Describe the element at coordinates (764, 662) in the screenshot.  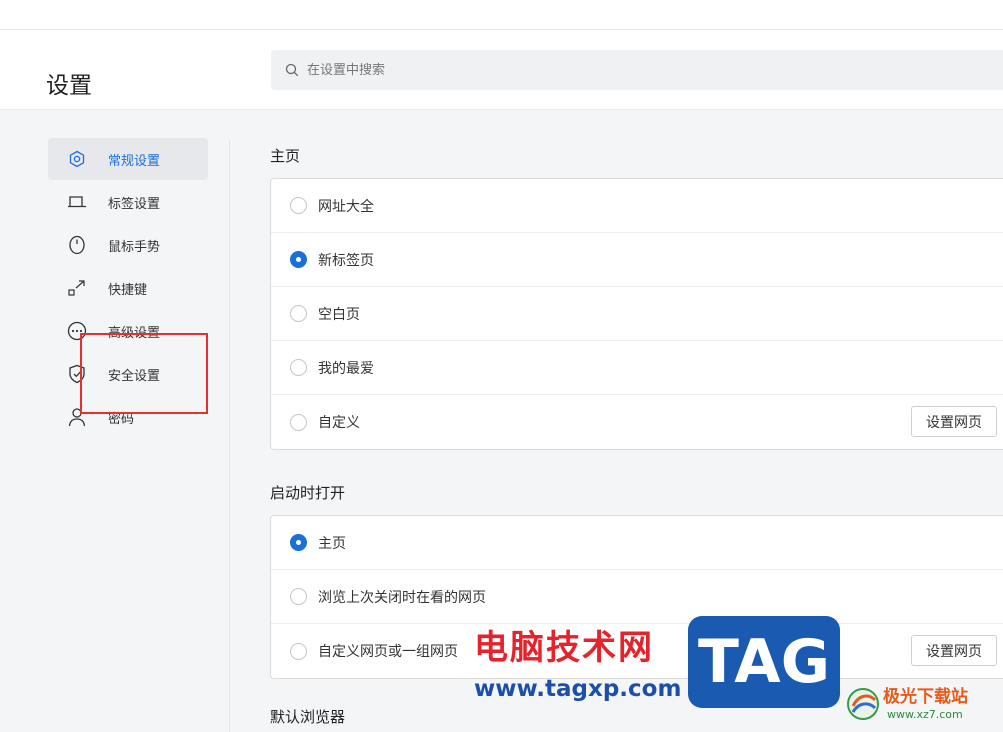
I see `watermark-tag-logo: TAG` at that location.